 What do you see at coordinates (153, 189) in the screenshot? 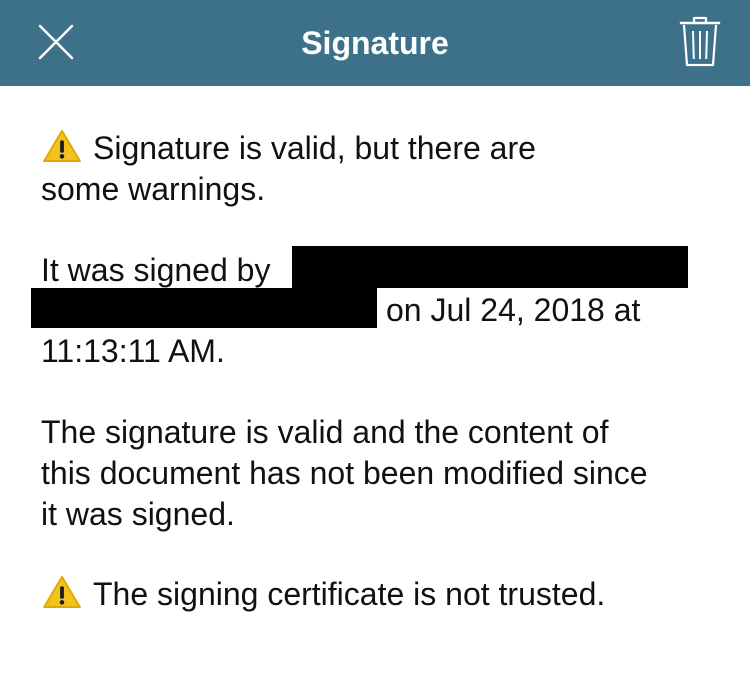
I see `status-text-line-2: some warnings.` at bounding box center [153, 189].